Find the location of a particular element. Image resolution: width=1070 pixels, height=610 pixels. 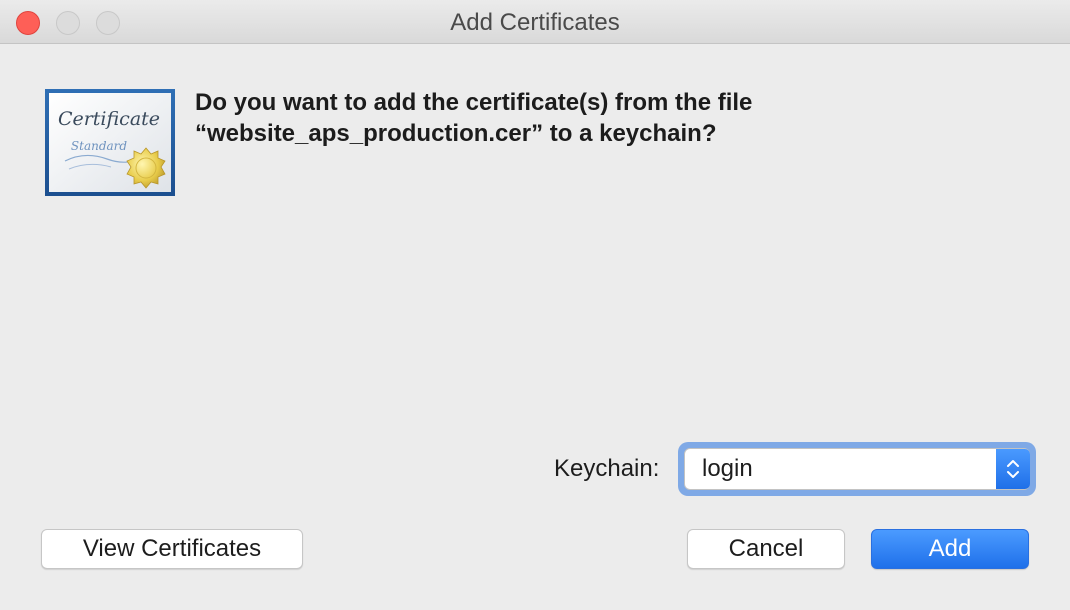

certificate-icon: Certificate Standard is located at coordinates (110, 142).